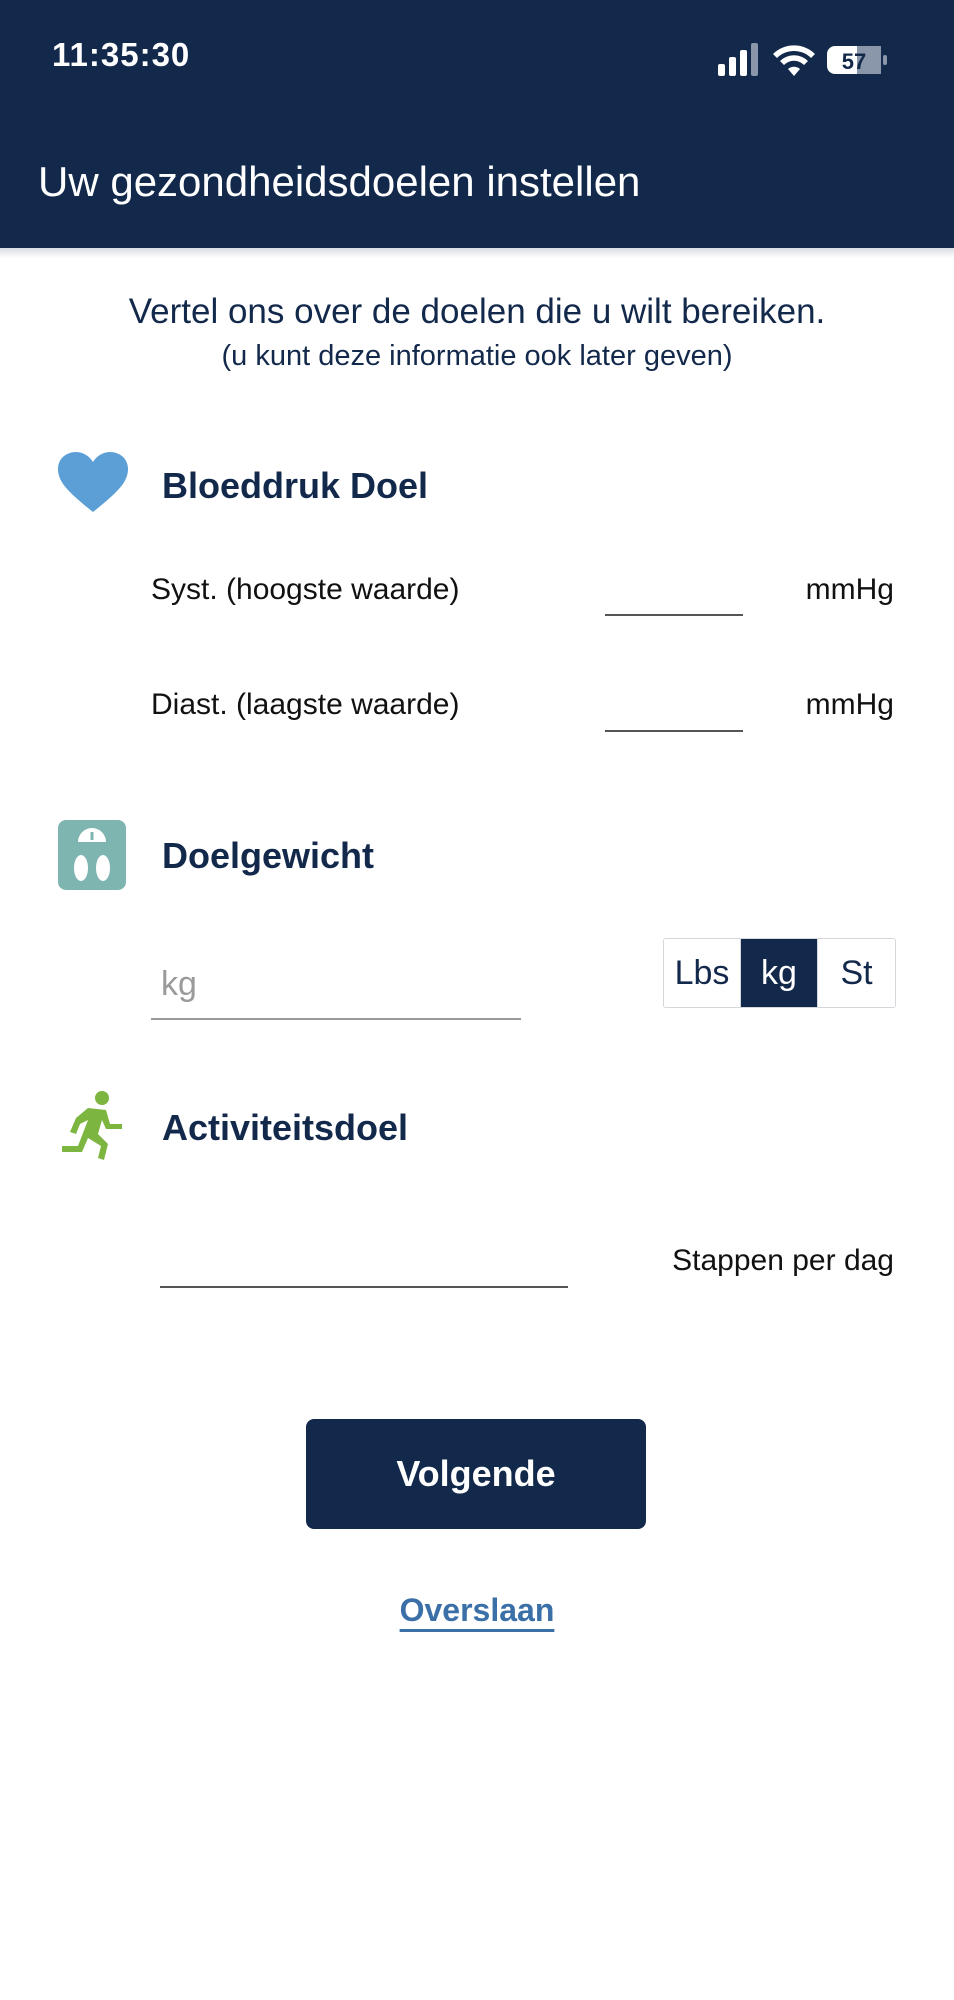 The image size is (954, 2000). What do you see at coordinates (305, 704) in the screenshot?
I see `diastolic-label: Diast. (laagste waarde)` at bounding box center [305, 704].